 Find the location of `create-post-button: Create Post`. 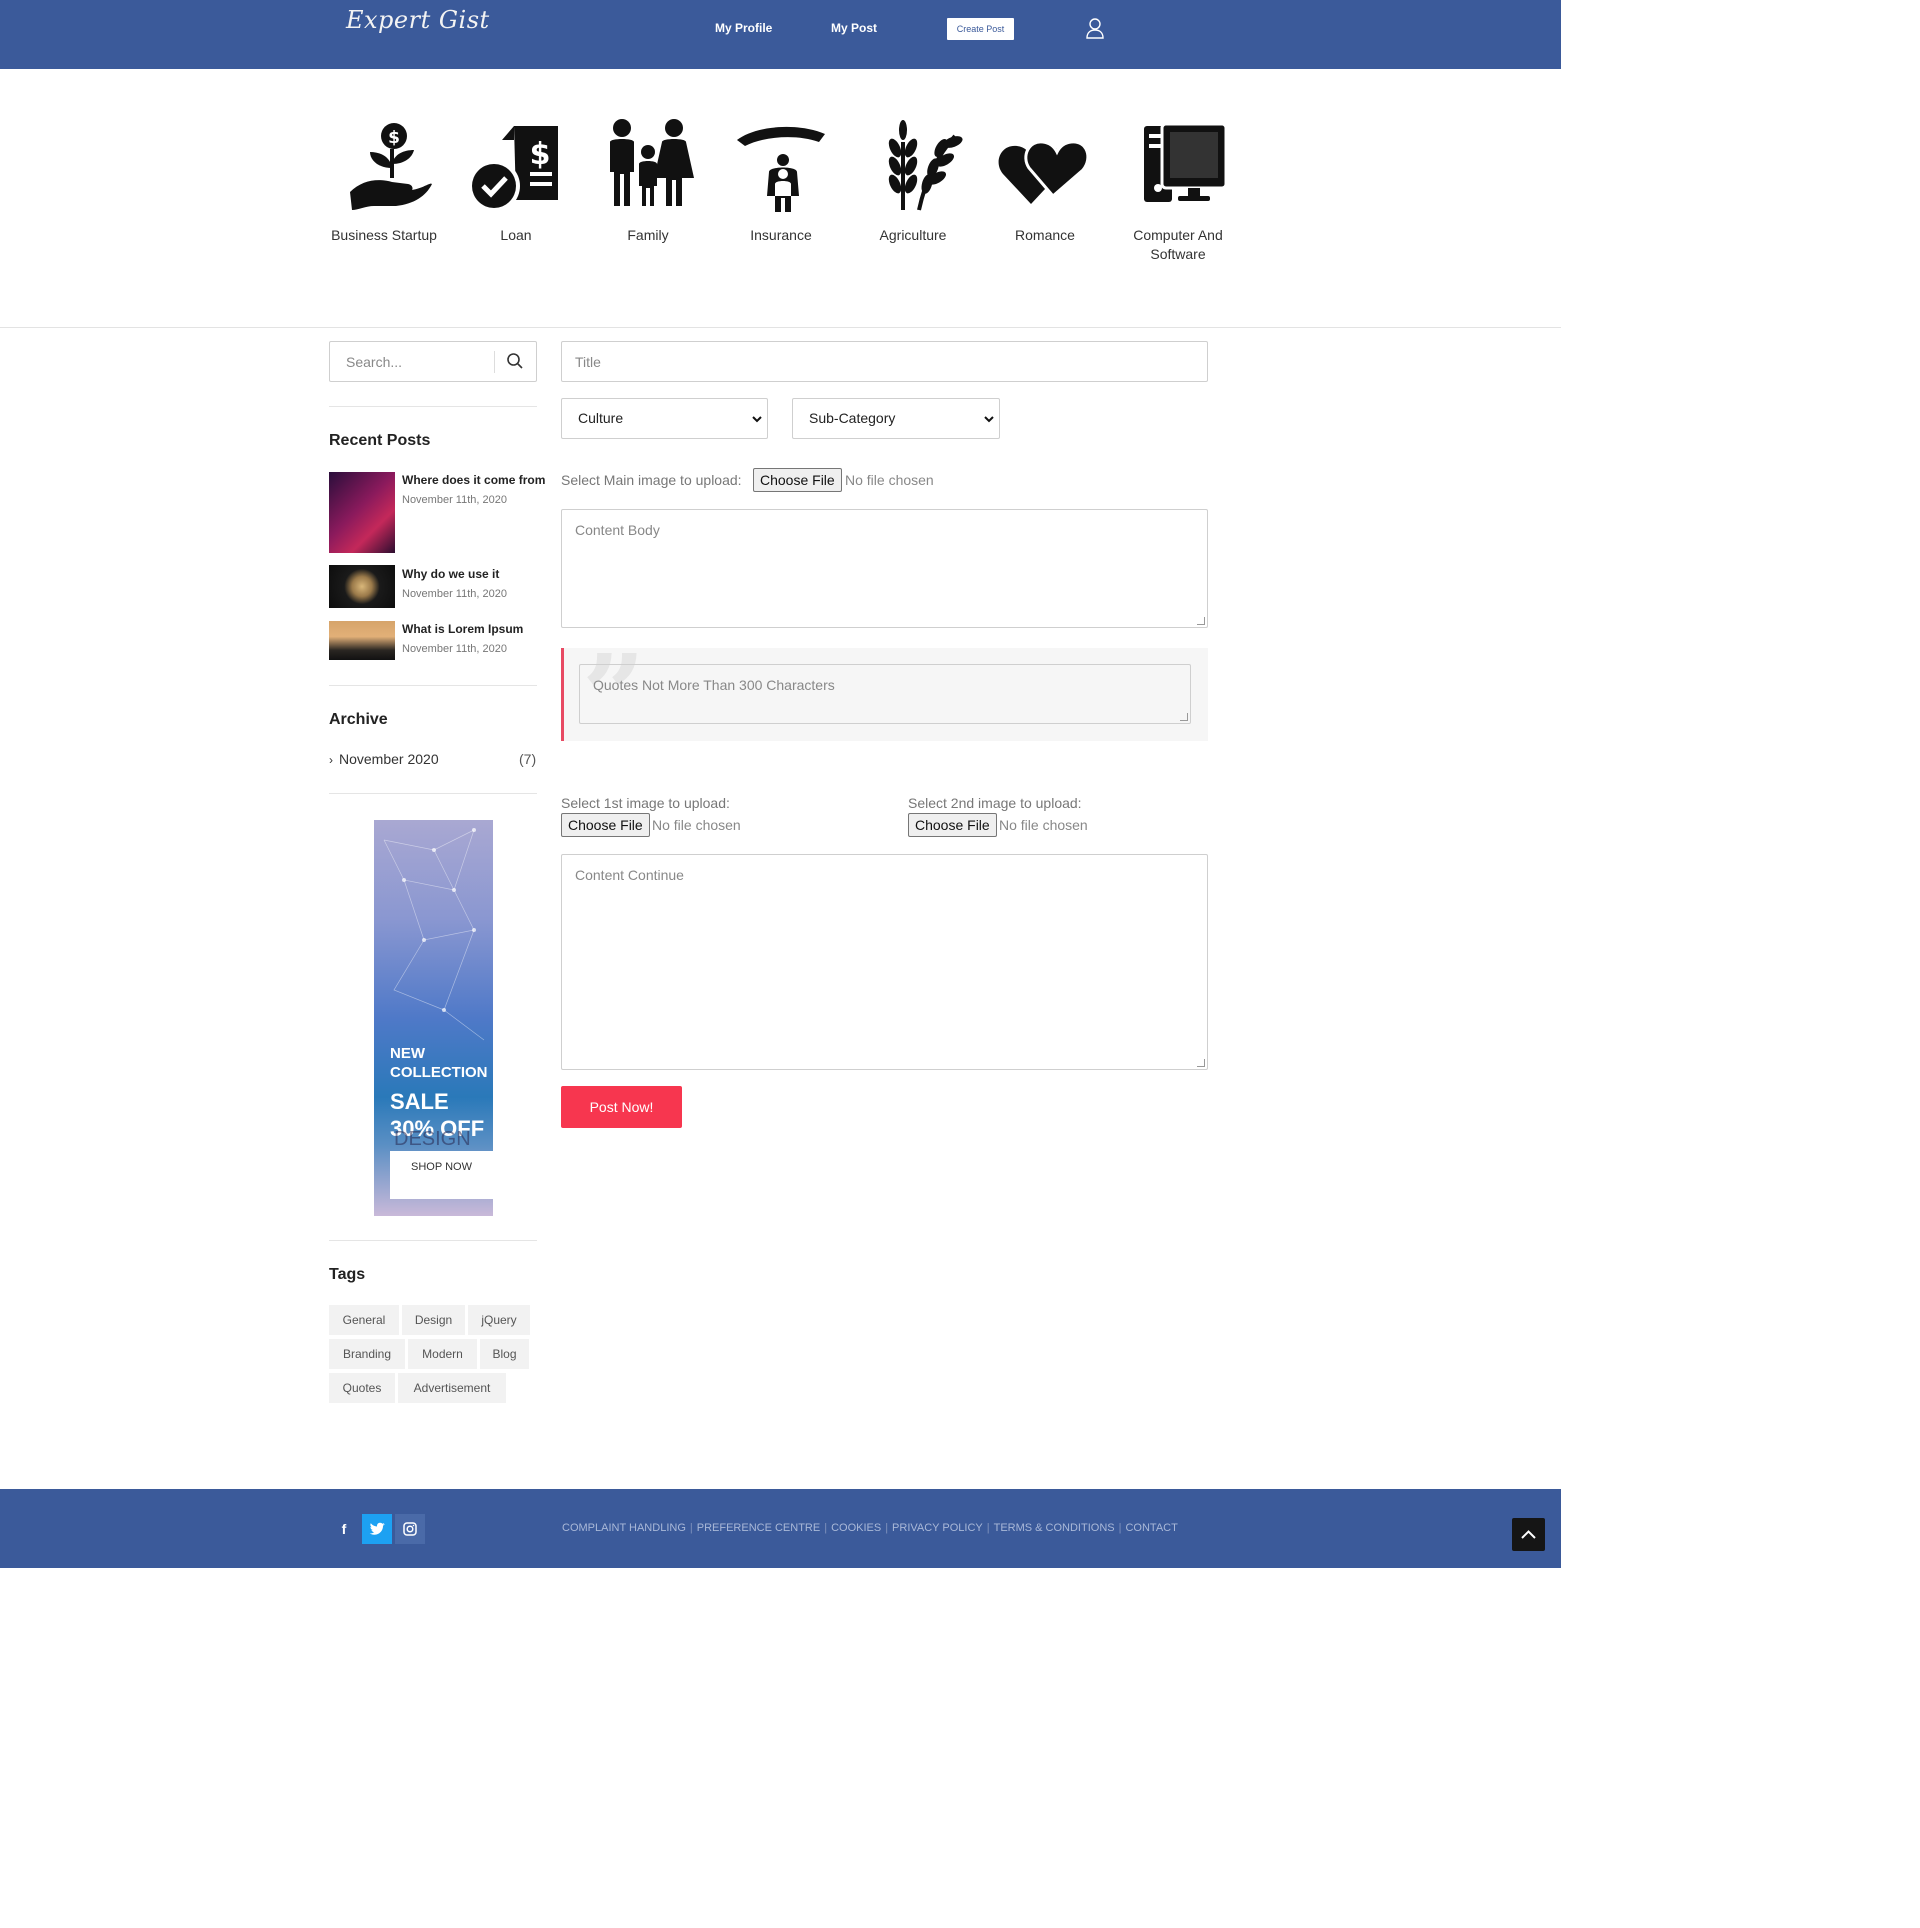

create-post-button: Create Post is located at coordinates (980, 29).